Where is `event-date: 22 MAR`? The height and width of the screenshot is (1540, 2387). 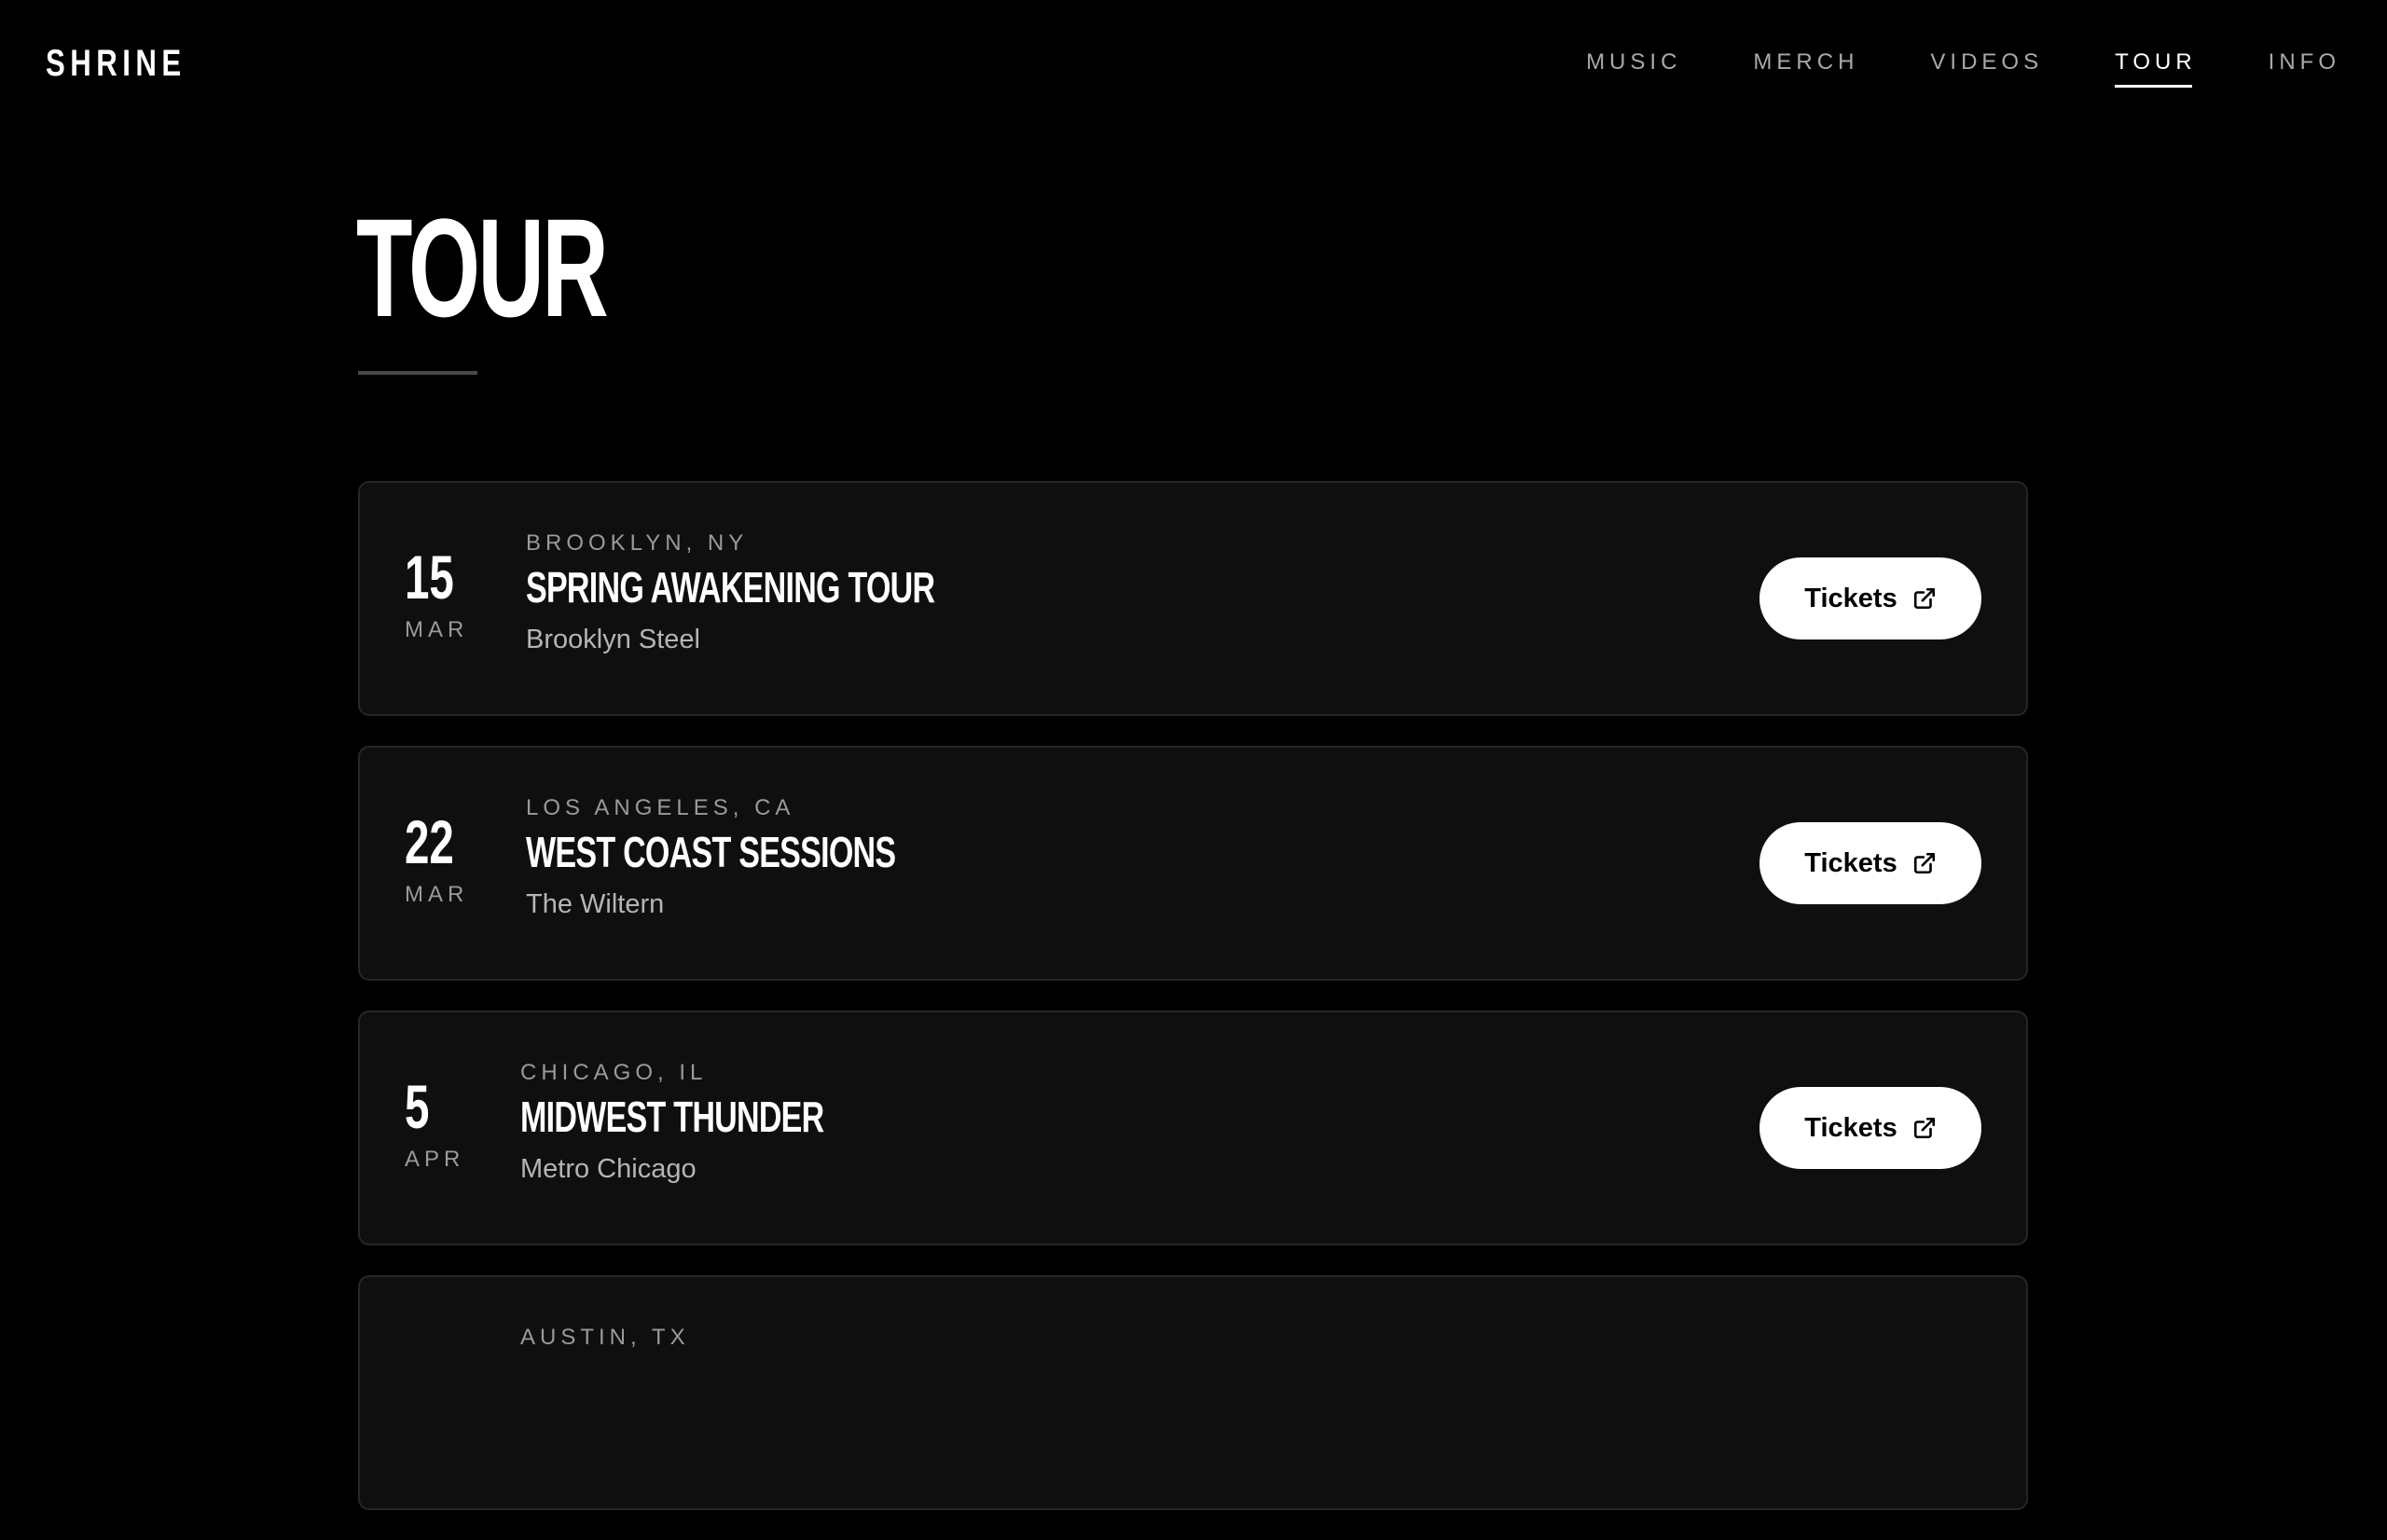 event-date: 22 MAR is located at coordinates (447, 858).